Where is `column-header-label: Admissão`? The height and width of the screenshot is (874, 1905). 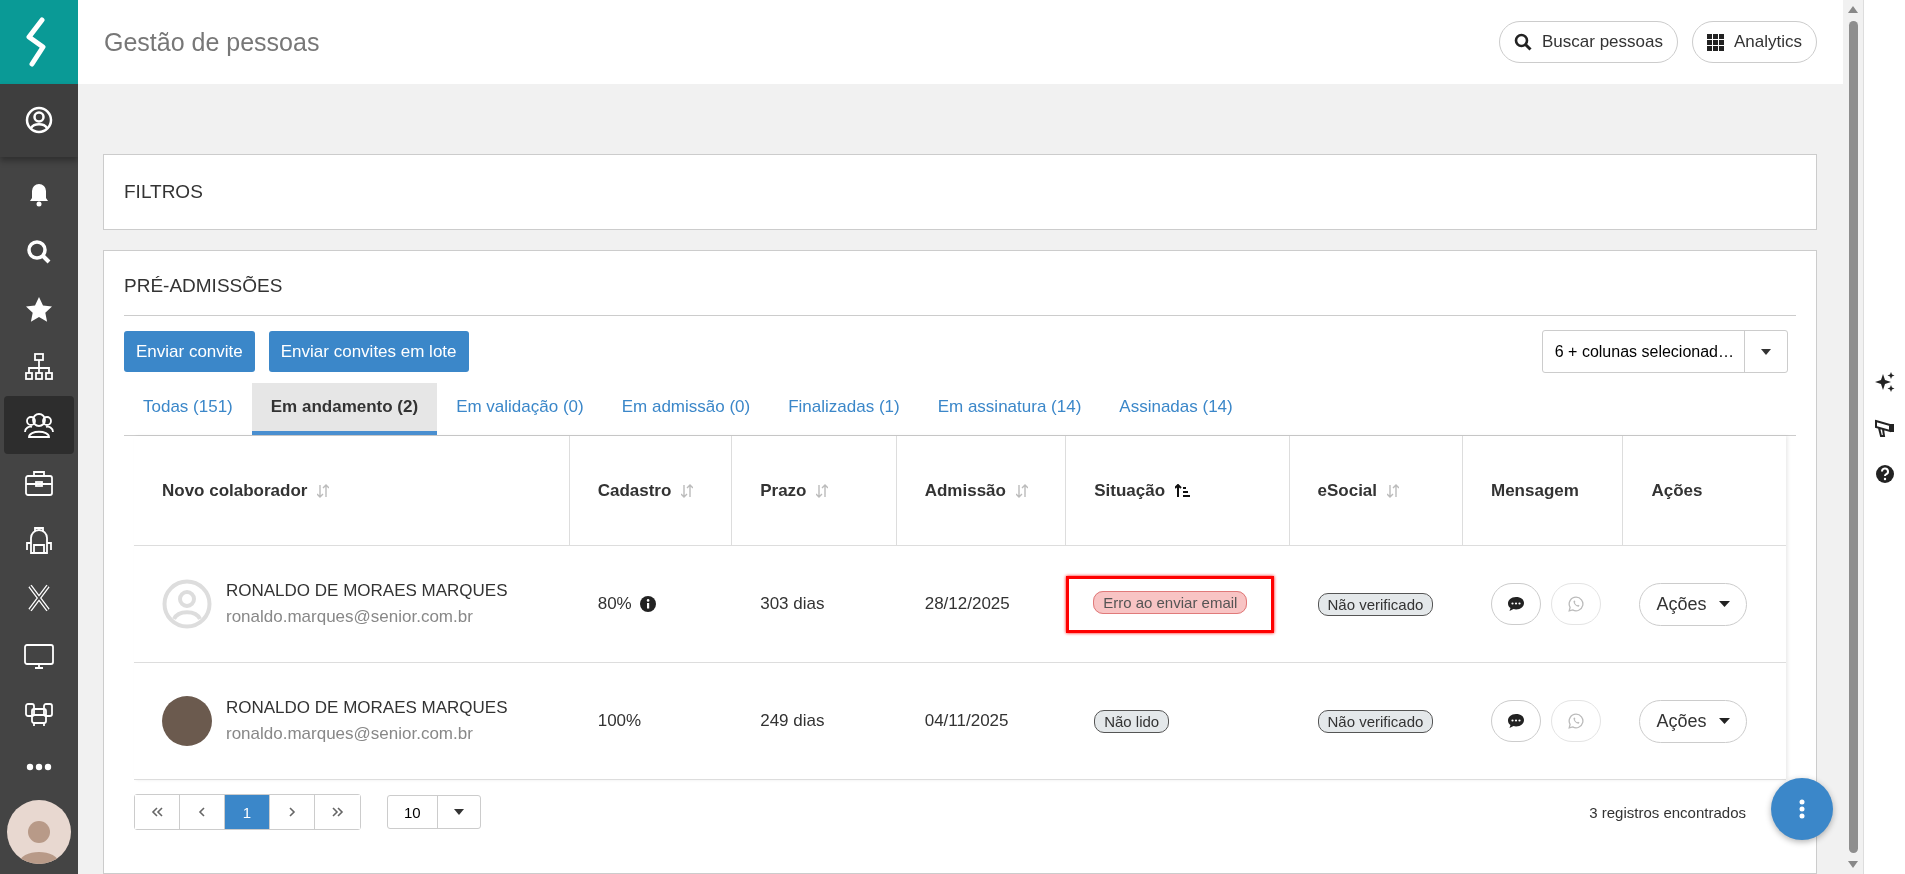 column-header-label: Admissão is located at coordinates (965, 490).